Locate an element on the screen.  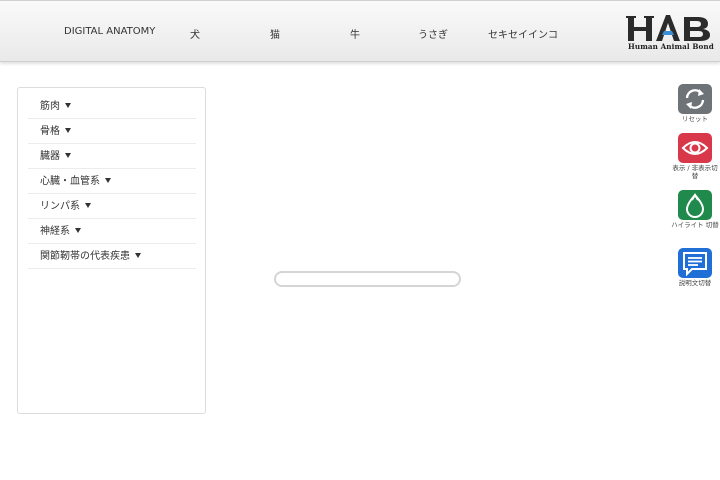
visibility-label: 表示 / 非表示切替 is located at coordinates (695, 172).